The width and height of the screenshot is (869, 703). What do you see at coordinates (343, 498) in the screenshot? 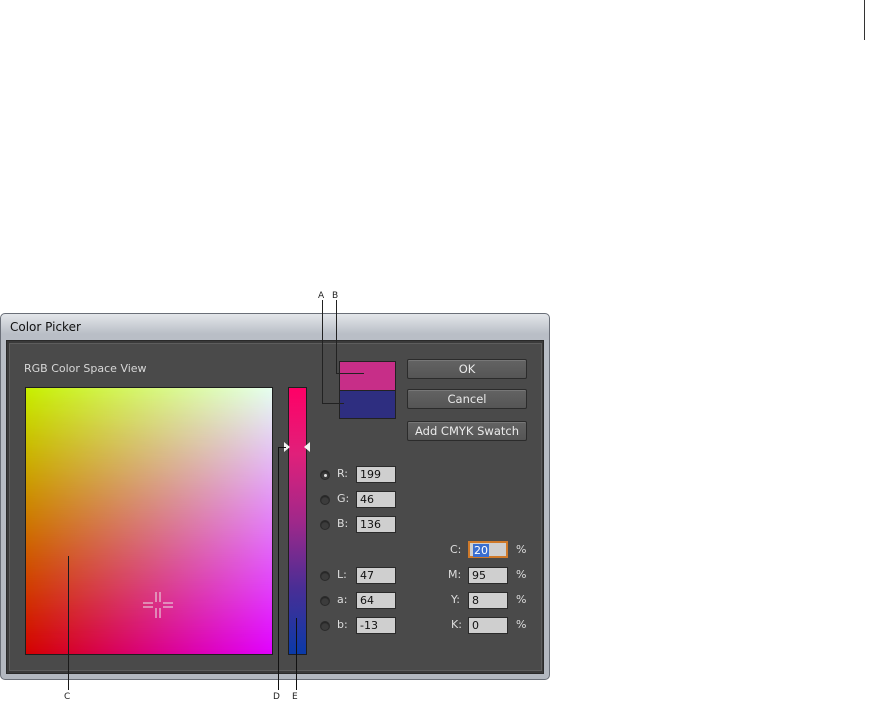
I see `g-label: G:` at bounding box center [343, 498].